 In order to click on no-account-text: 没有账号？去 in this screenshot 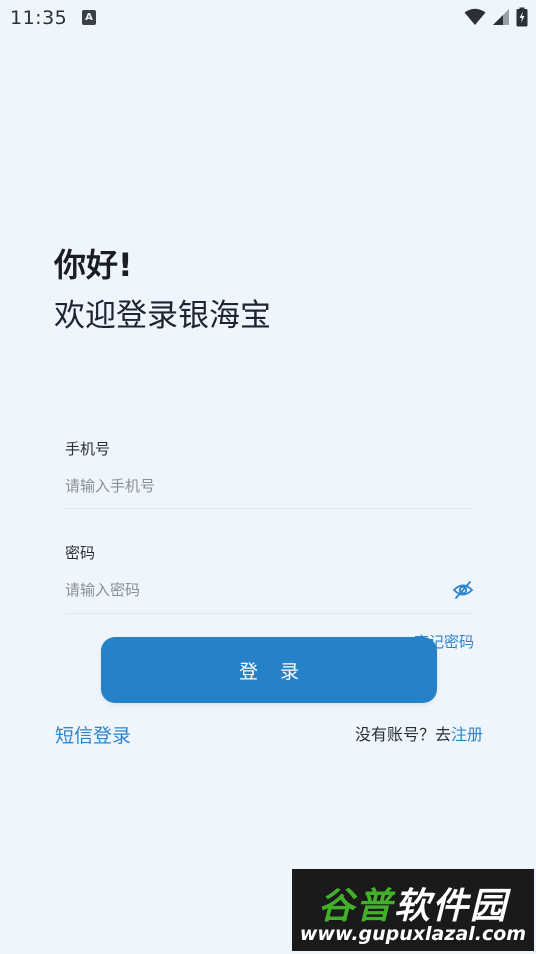, I will do `click(402, 734)`.